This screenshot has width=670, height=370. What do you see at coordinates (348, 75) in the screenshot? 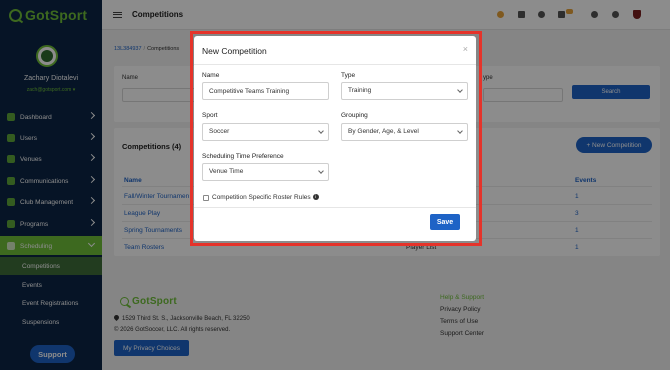
I see `type-label: Type` at bounding box center [348, 75].